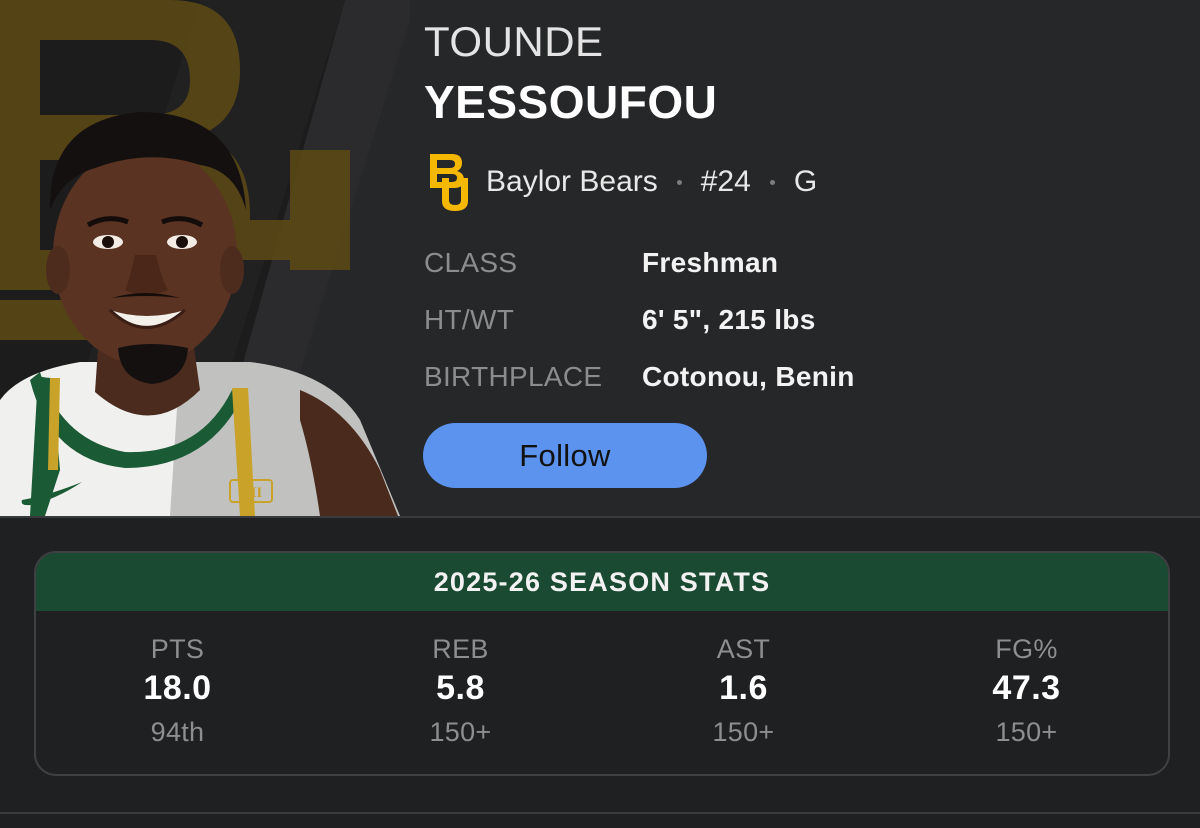 This screenshot has height=828, width=1200. What do you see at coordinates (471, 262) in the screenshot?
I see `bio-label: CLASS` at bounding box center [471, 262].